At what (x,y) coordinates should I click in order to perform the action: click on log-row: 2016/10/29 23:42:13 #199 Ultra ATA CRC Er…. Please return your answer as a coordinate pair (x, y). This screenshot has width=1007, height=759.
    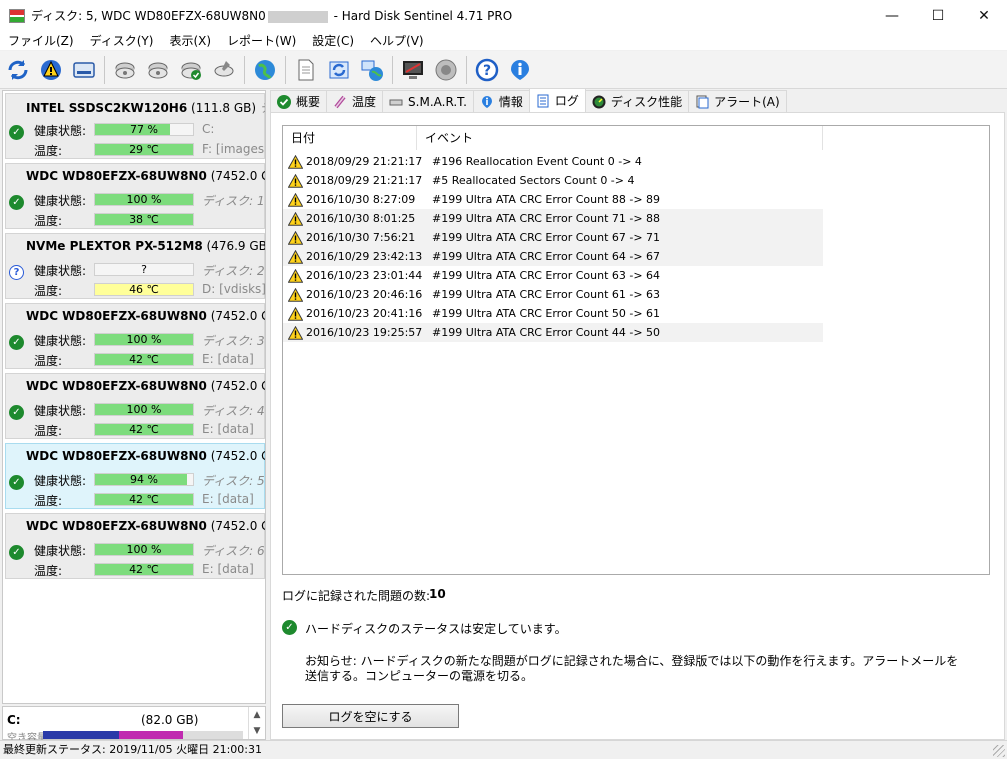
    Looking at the image, I should click on (553, 256).